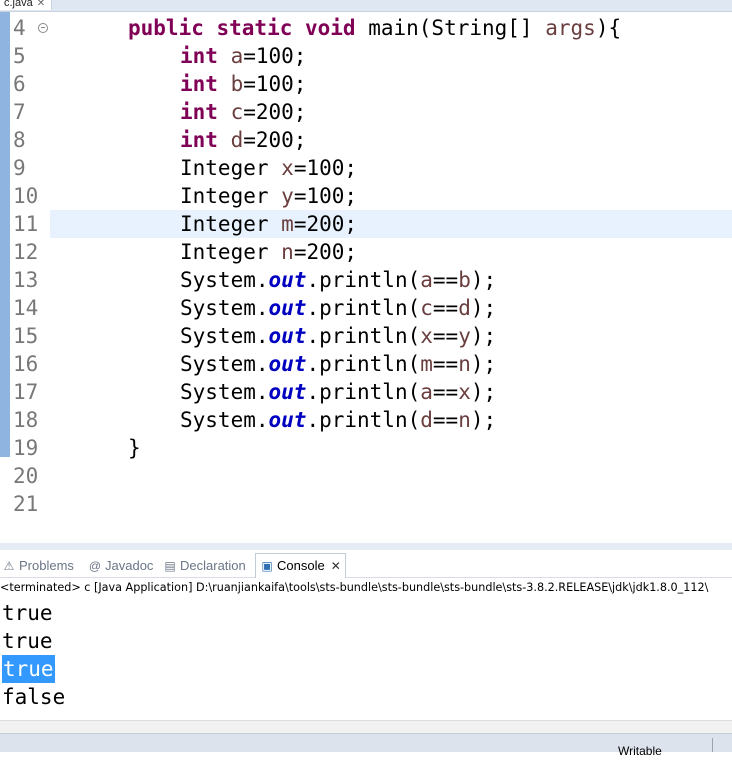 The width and height of the screenshot is (732, 760). What do you see at coordinates (366, 56) in the screenshot?
I see `code-line: 5 int a=100;` at bounding box center [366, 56].